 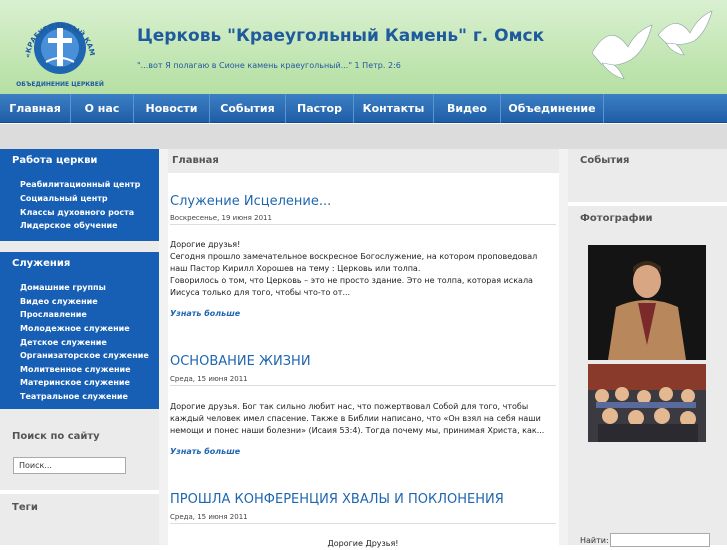 I want to click on sidebar-item-youth: Молодежное служение, so click(x=75, y=328).